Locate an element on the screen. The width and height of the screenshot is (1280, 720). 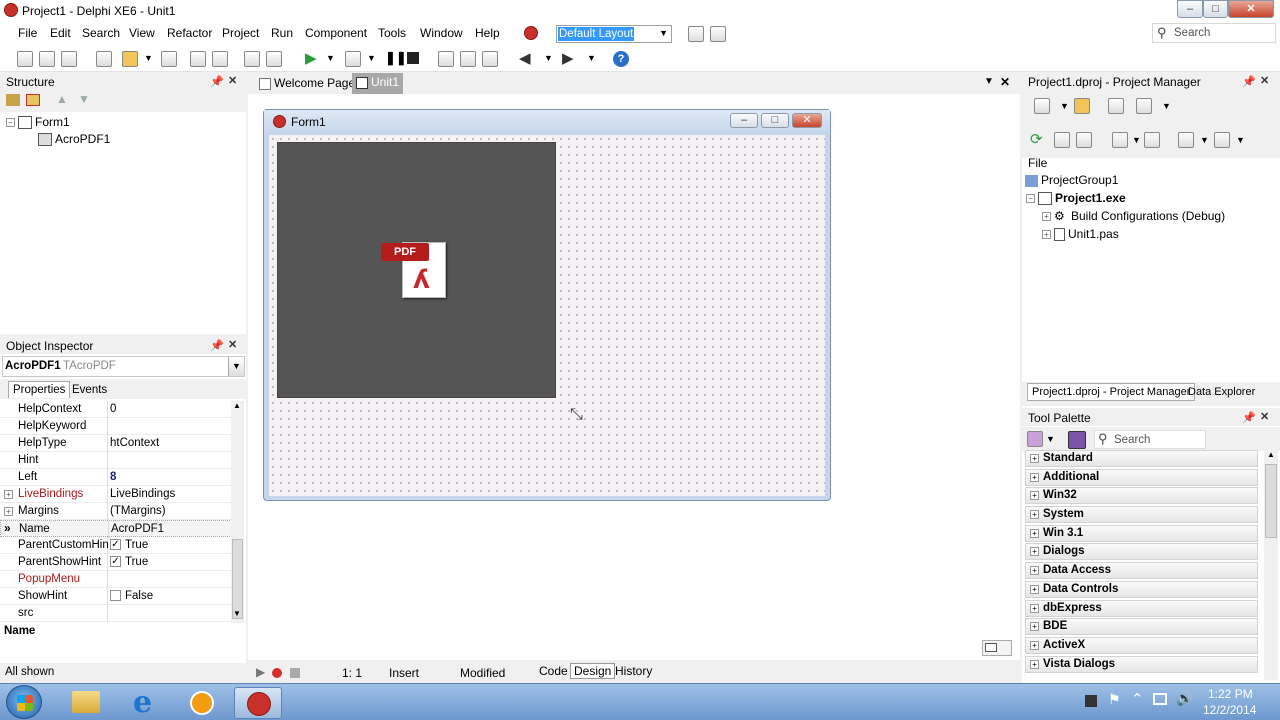
property-value: htContext is located at coordinates (134, 443).